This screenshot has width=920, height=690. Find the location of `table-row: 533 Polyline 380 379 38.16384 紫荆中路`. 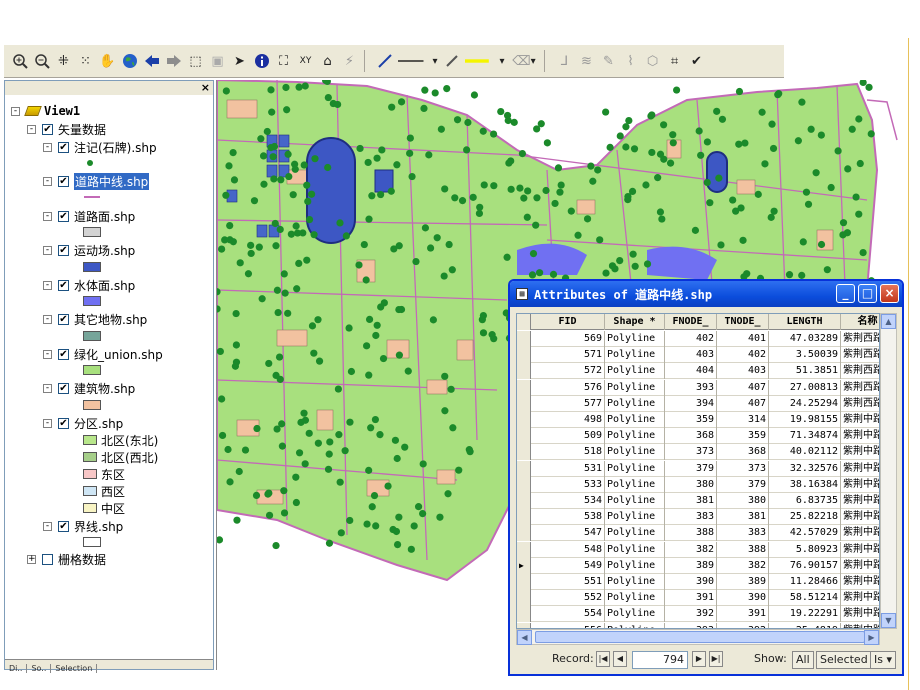

table-row: 533 Polyline 380 379 38.16384 紫荆中路 is located at coordinates (698, 484).